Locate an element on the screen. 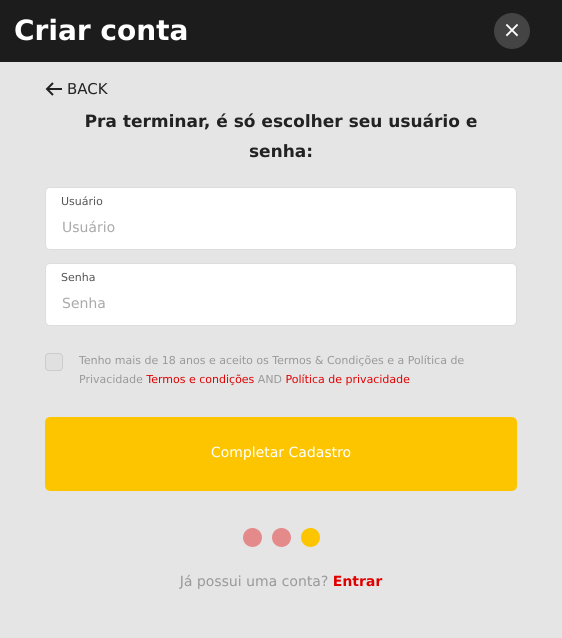 The height and width of the screenshot is (638, 562). terms-link: Termos e condições is located at coordinates (200, 379).